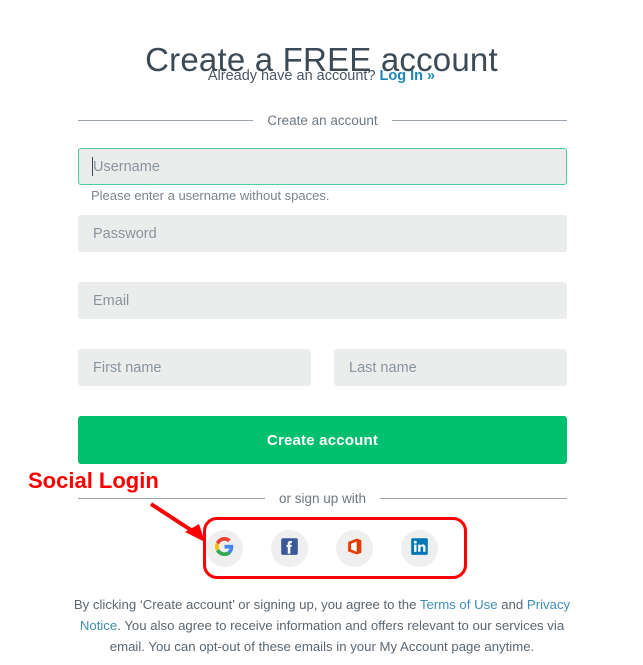 This screenshot has height=665, width=643. I want to click on google-icon, so click(224, 548).